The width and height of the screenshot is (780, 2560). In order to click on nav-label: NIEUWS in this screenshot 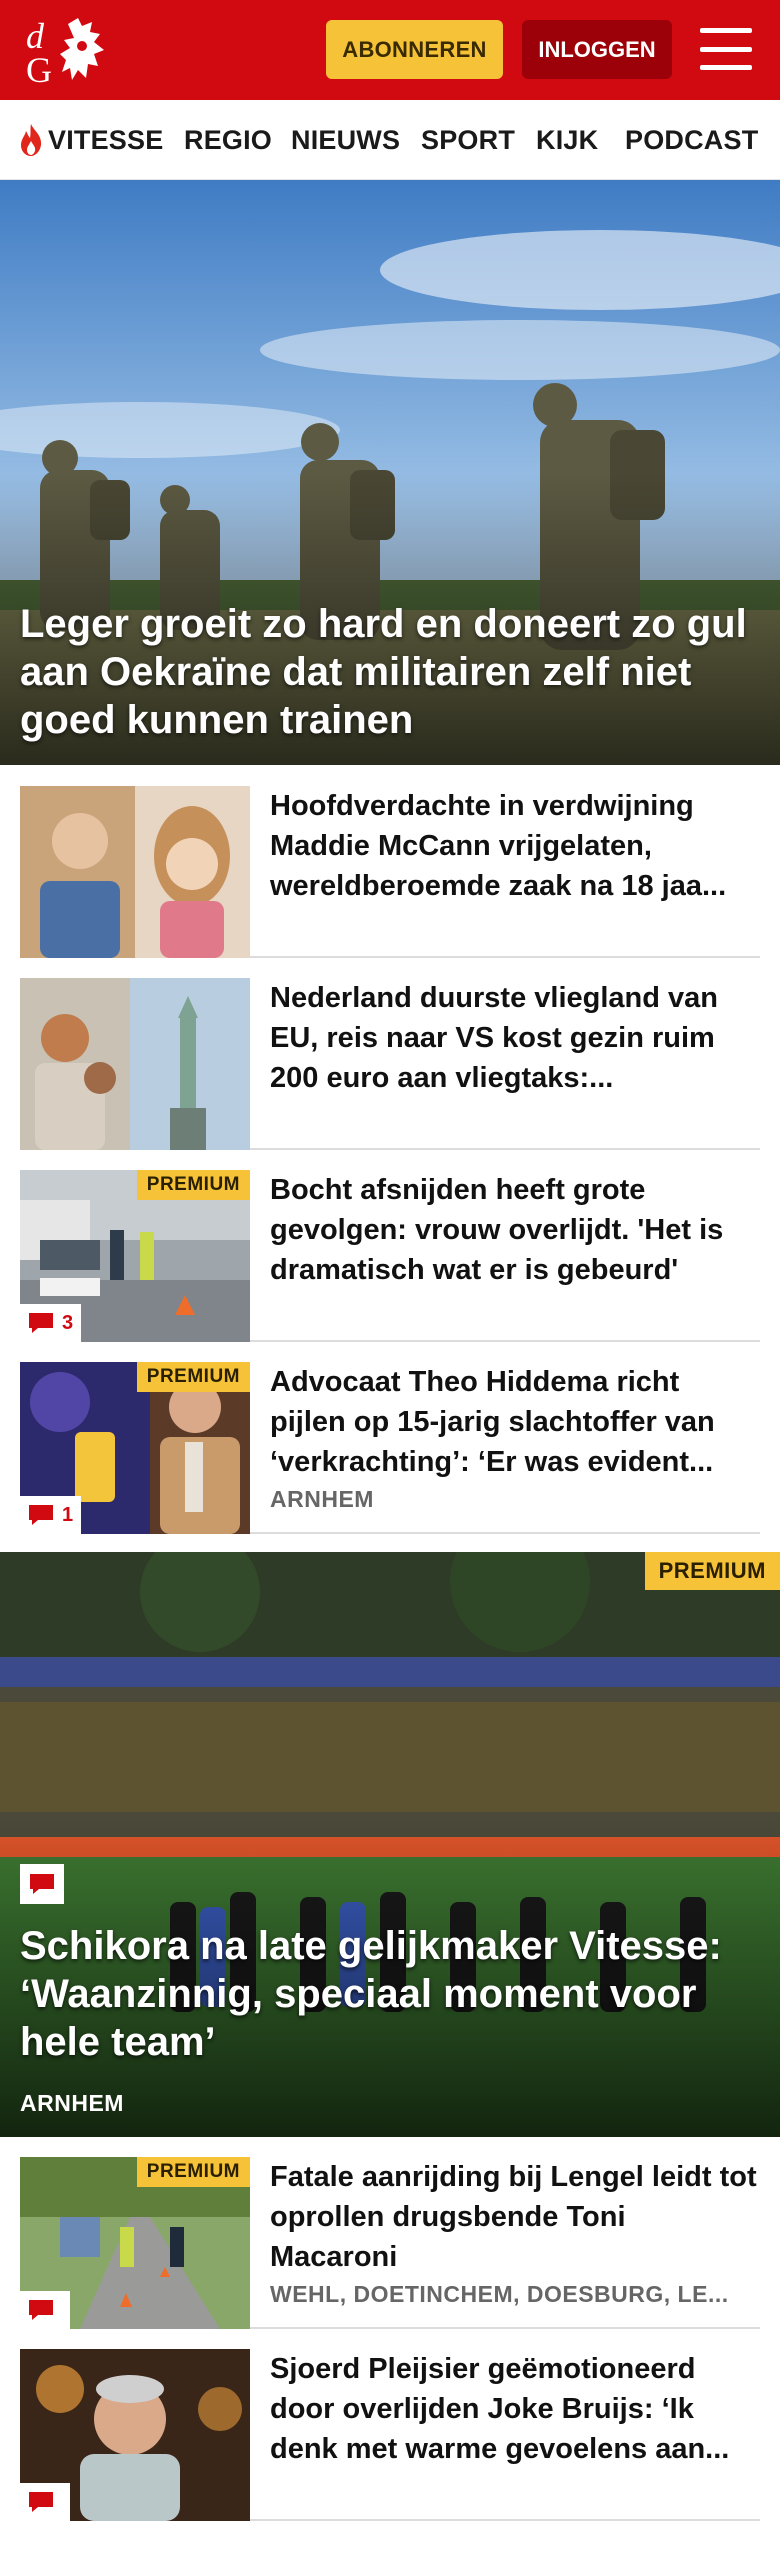, I will do `click(346, 139)`.